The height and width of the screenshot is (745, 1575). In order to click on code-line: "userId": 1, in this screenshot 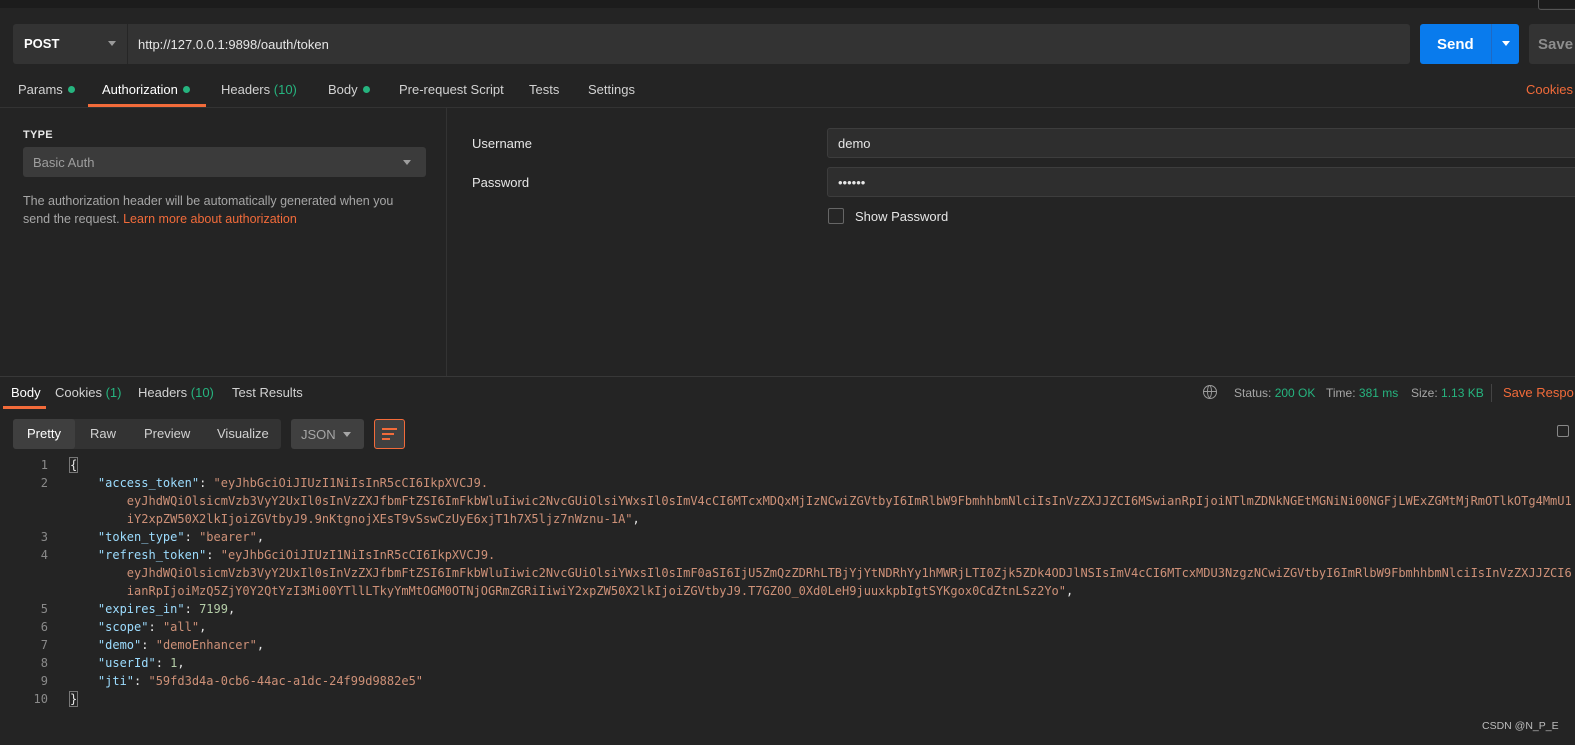, I will do `click(127, 663)`.